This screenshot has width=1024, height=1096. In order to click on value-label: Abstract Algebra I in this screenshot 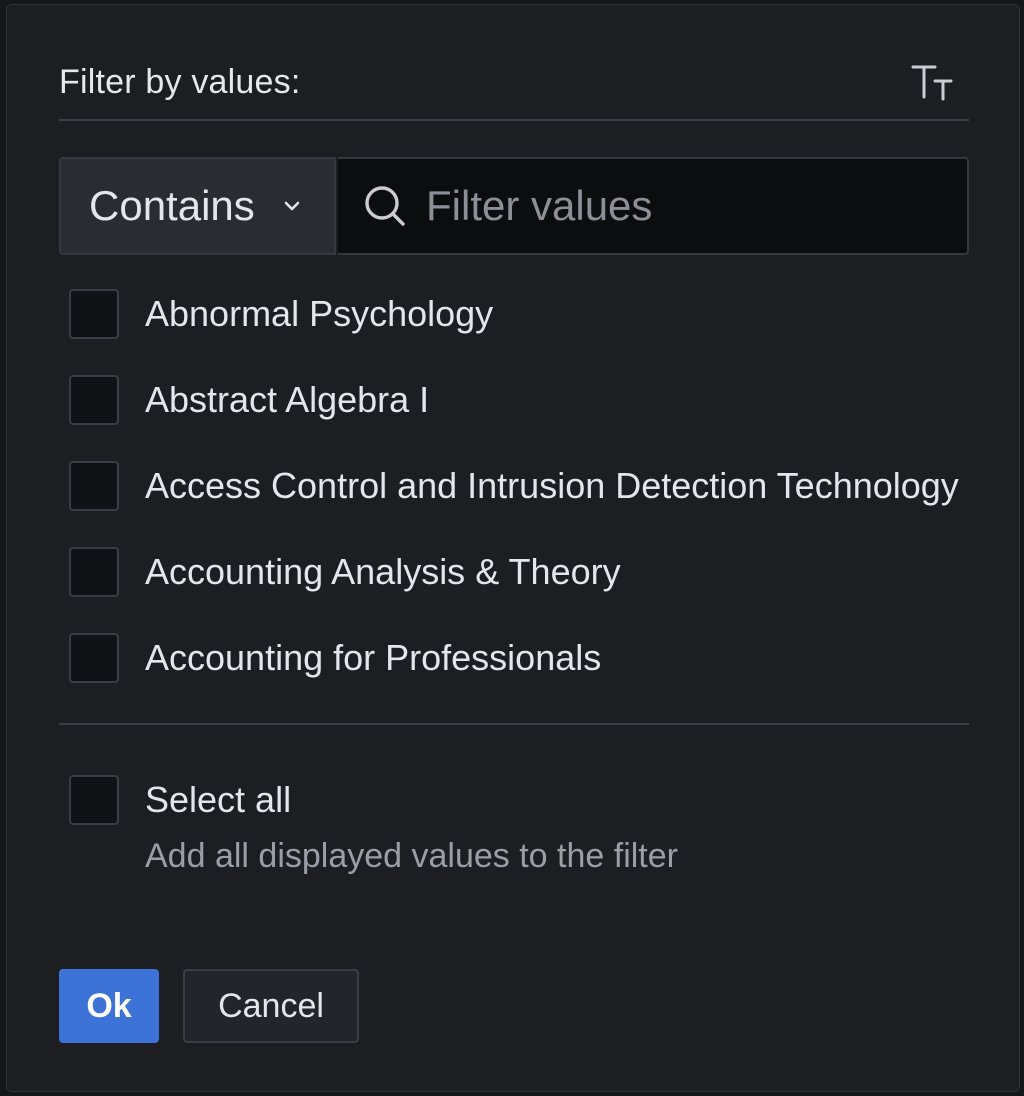, I will do `click(287, 399)`.